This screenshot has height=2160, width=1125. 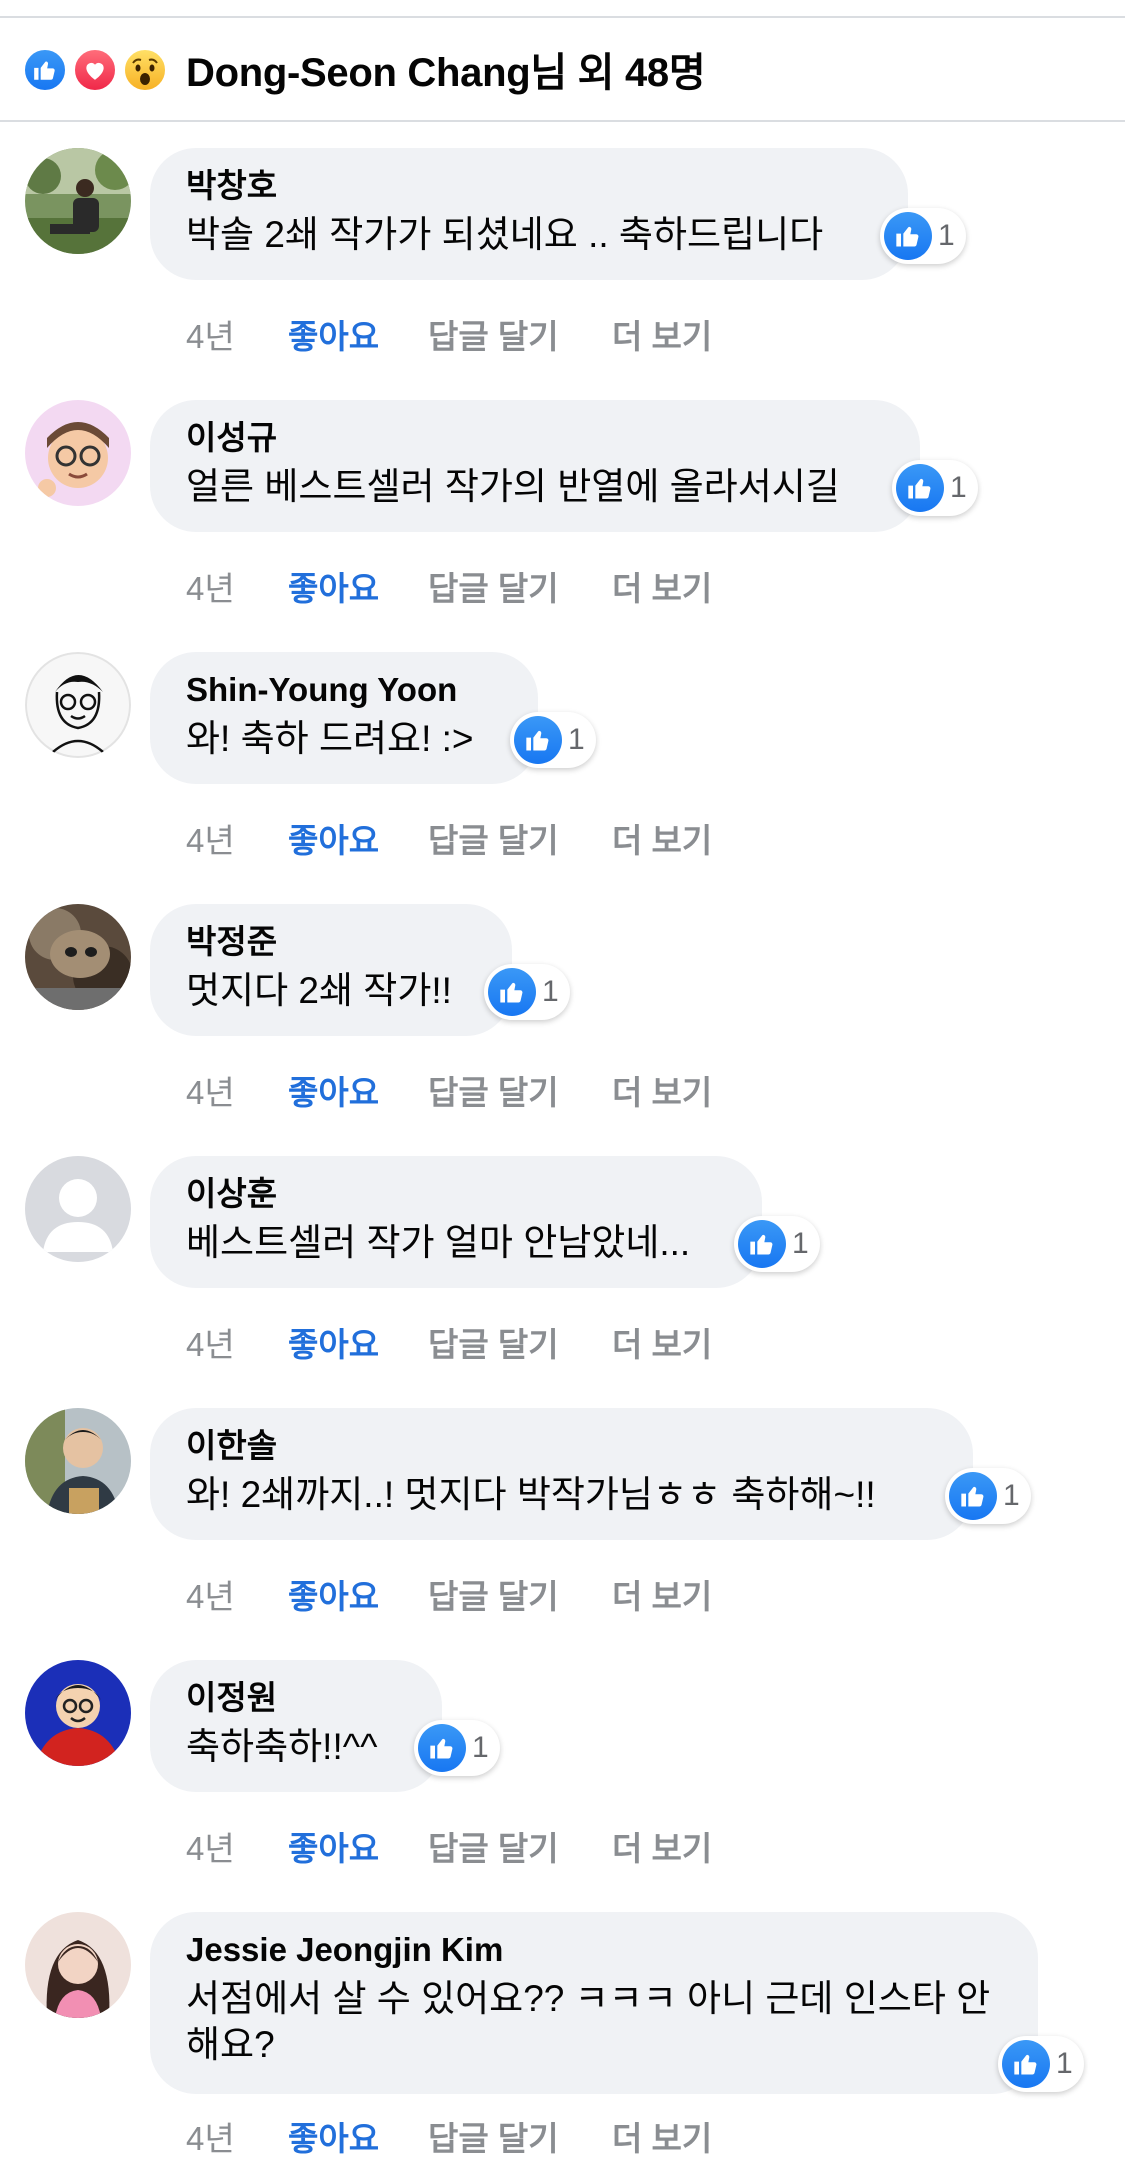 I want to click on comment-bubble: 박정준 멋지다 2쇄 작가!! 1, so click(x=360, y=970).